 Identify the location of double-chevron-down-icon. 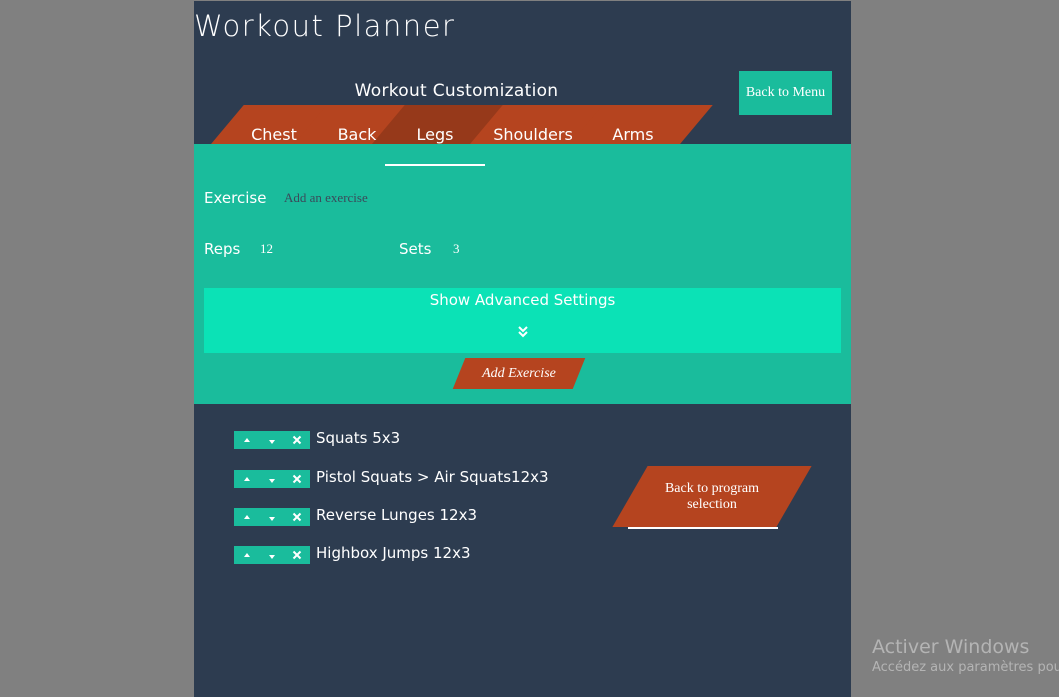
(522, 332).